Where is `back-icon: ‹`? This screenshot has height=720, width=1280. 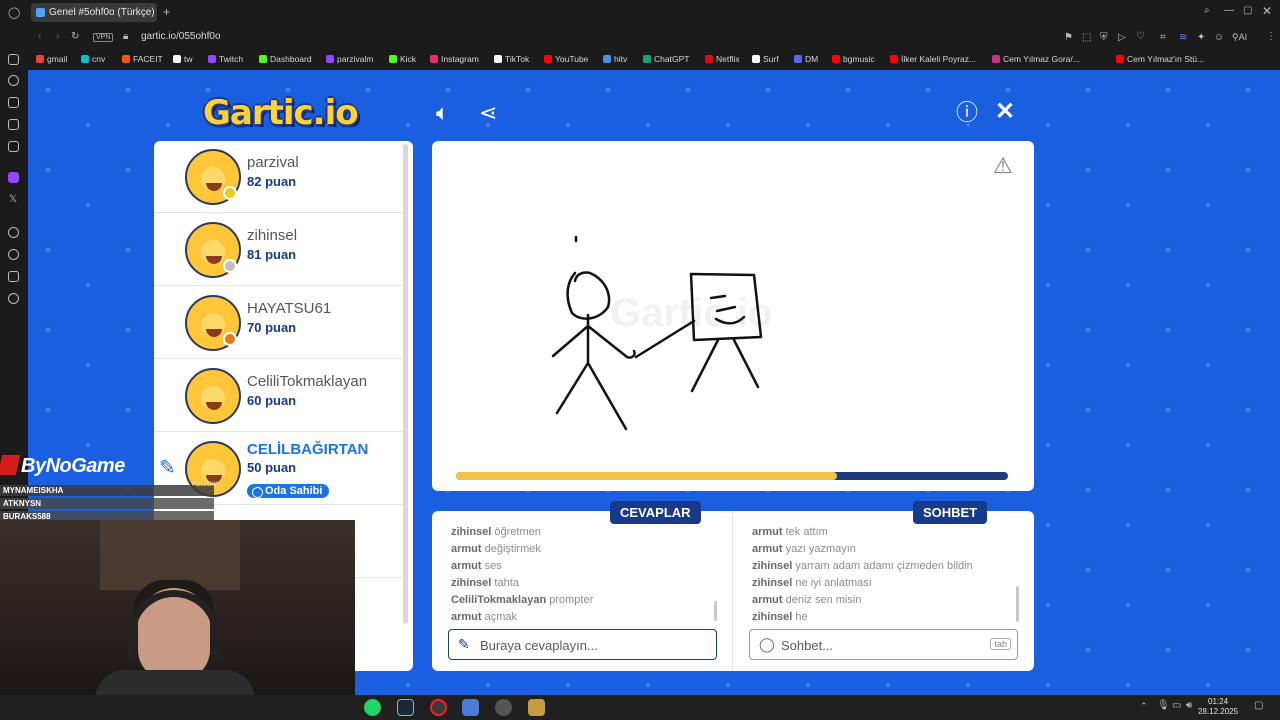
back-icon: ‹ is located at coordinates (39, 36).